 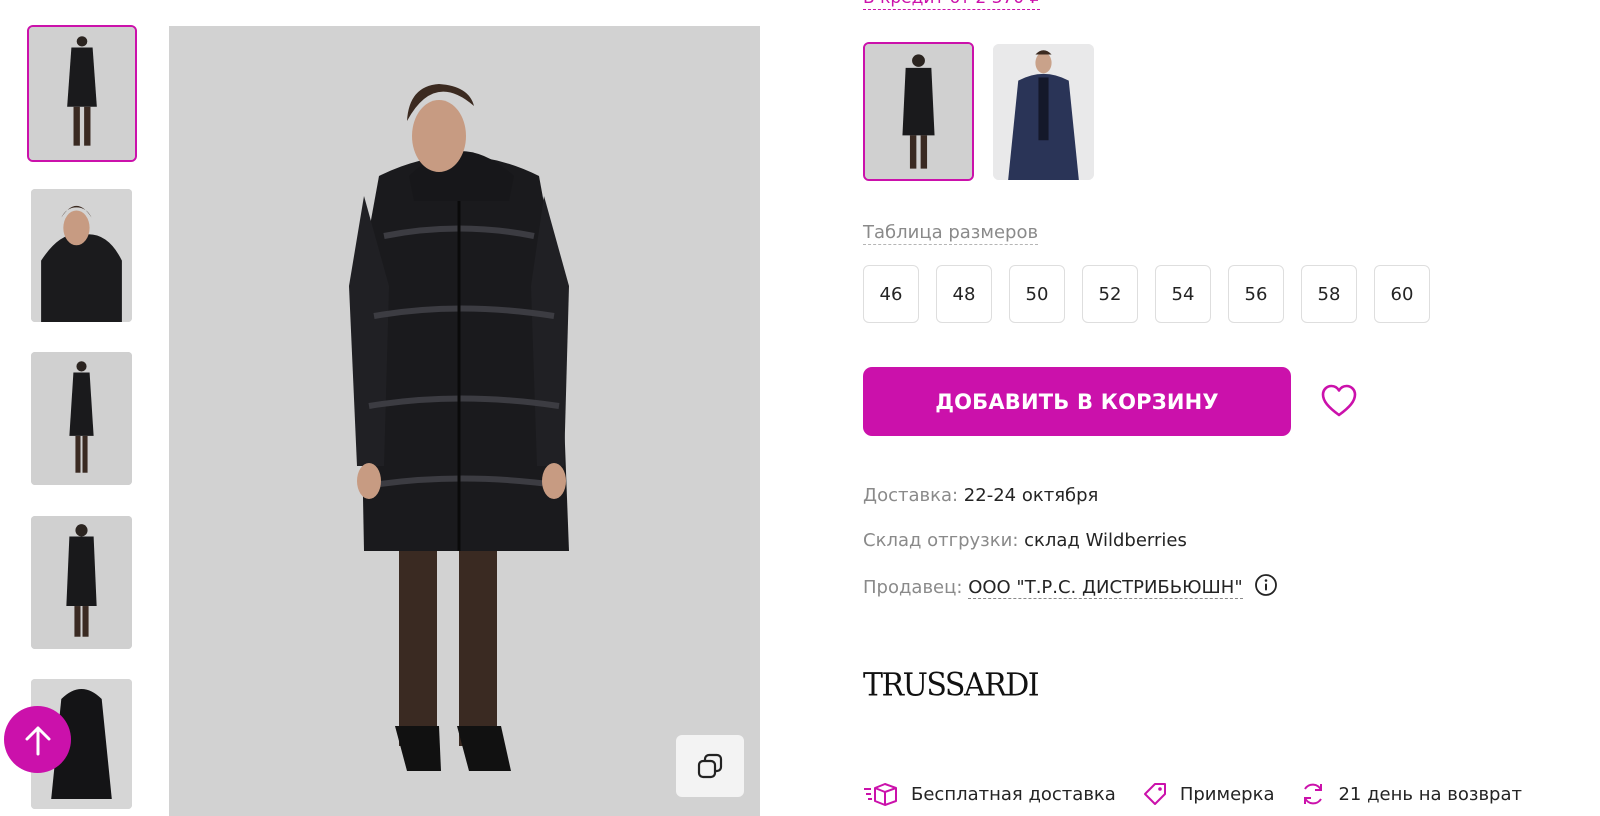 What do you see at coordinates (1227, 794) in the screenshot?
I see `perk-fitting-label: Примерка` at bounding box center [1227, 794].